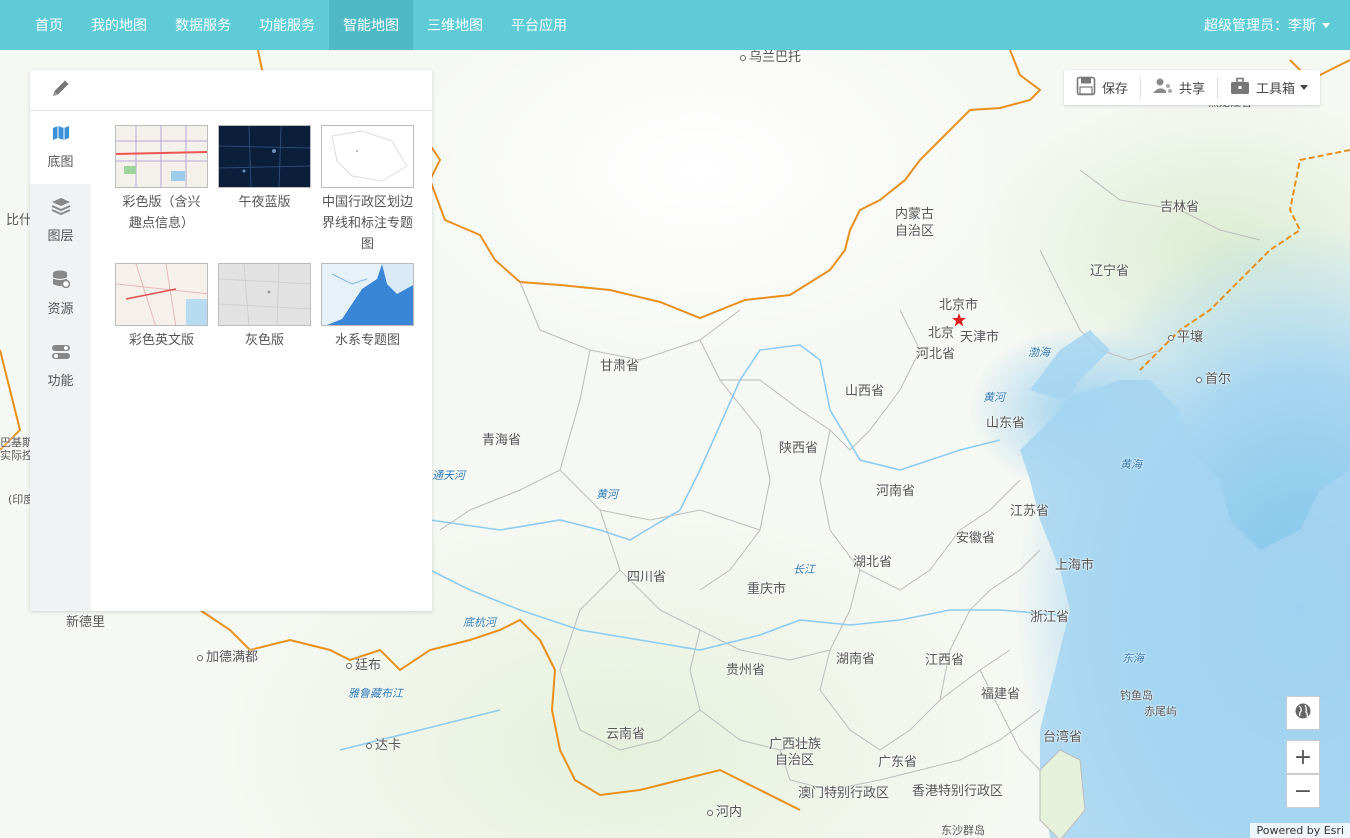 The width and height of the screenshot is (1350, 838). I want to click on basemap-option: 中国行政区划边界线和标注专题图, so click(367, 190).